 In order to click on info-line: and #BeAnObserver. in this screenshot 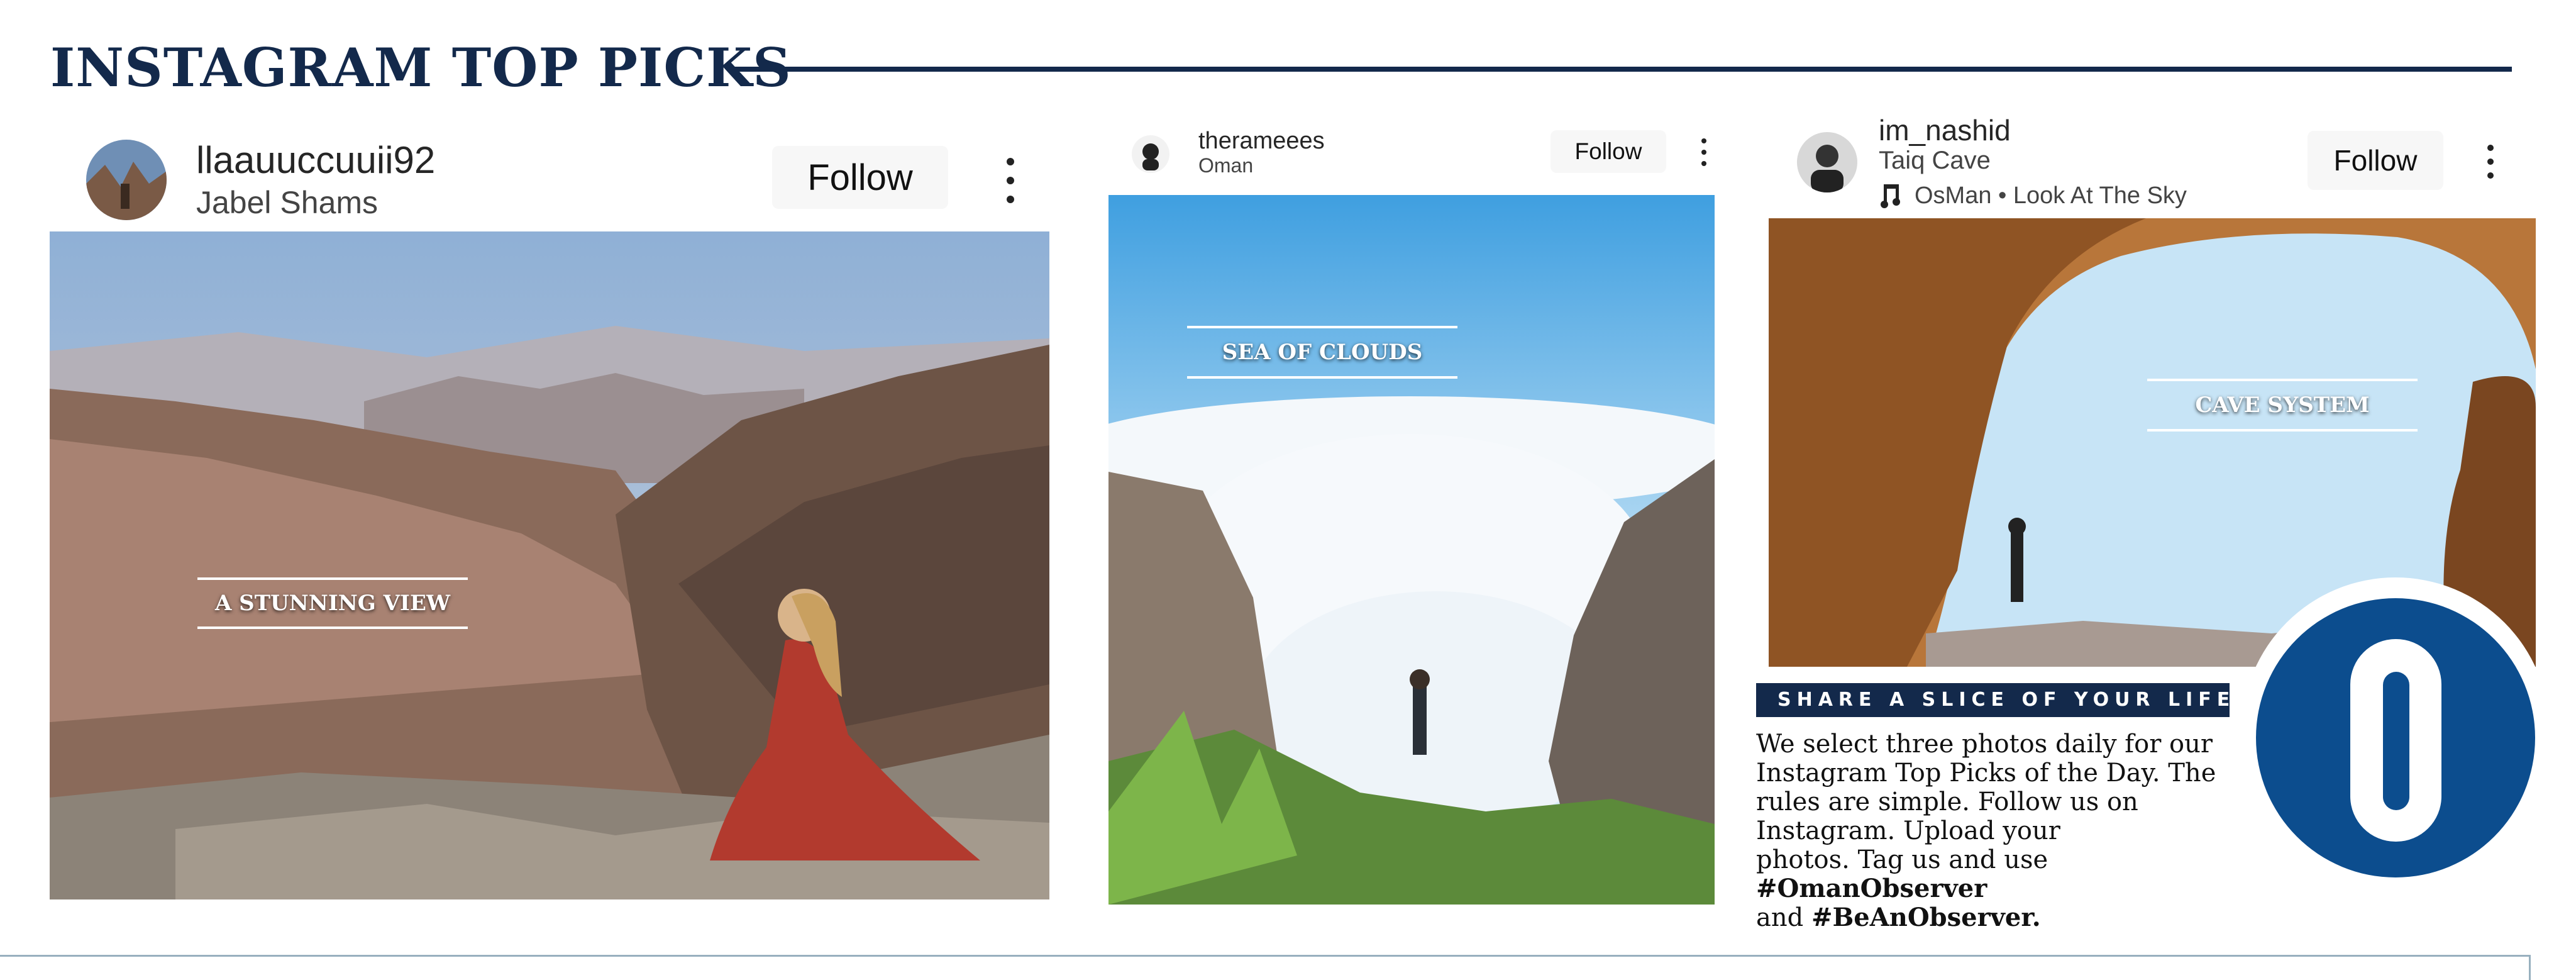, I will do `click(2004, 918)`.